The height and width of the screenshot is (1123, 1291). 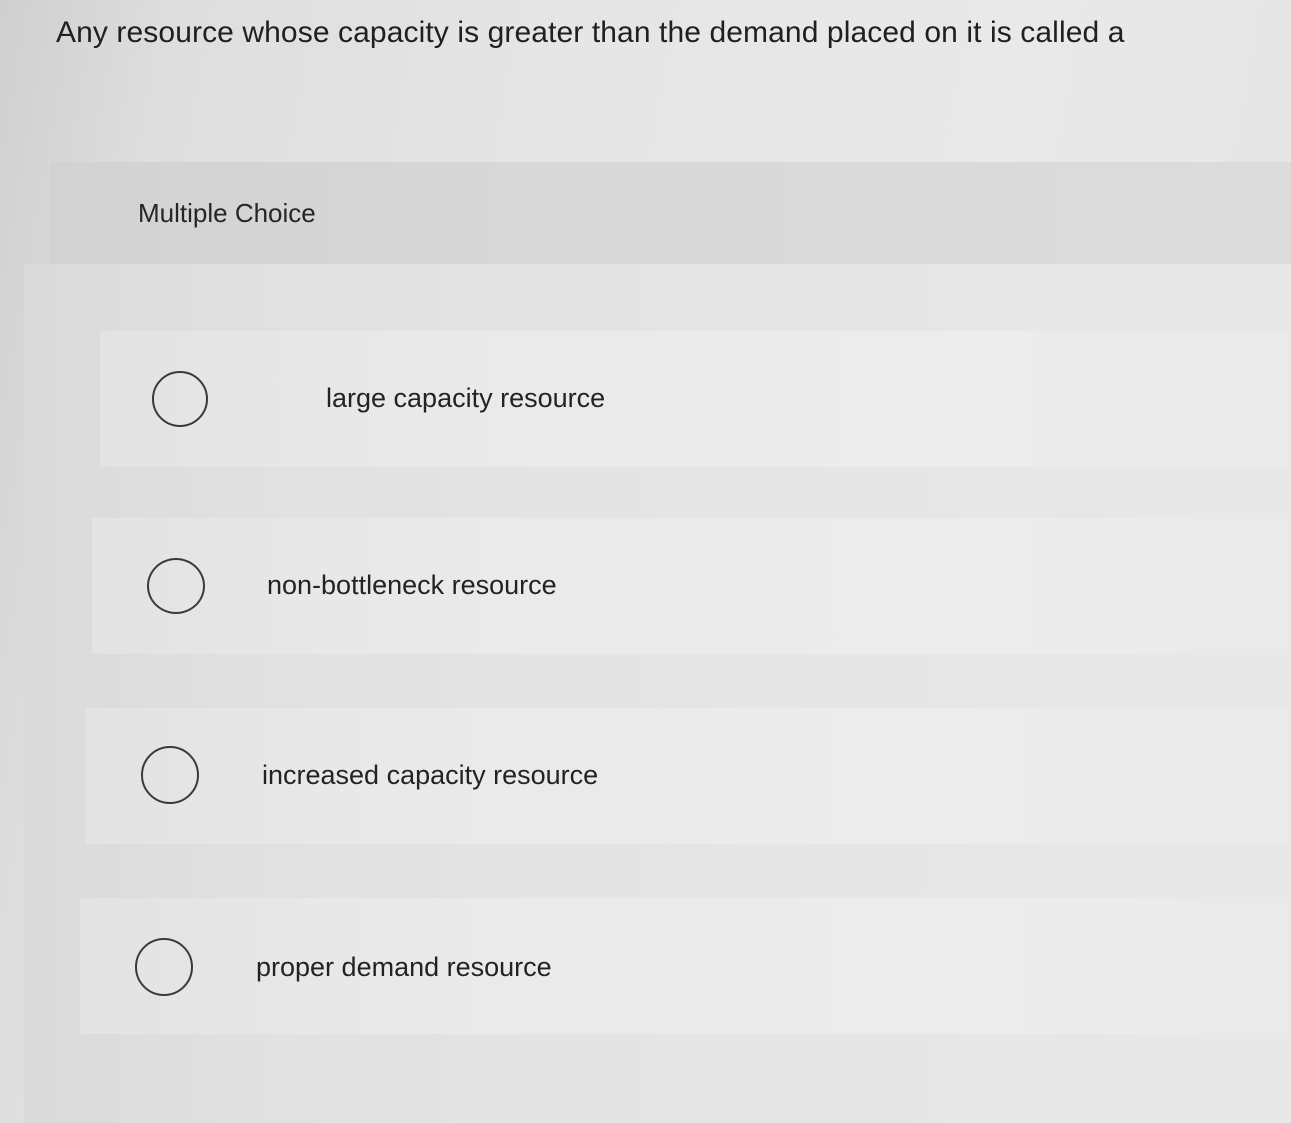 I want to click on answer-option: non-bottleneck resource, so click(x=691, y=586).